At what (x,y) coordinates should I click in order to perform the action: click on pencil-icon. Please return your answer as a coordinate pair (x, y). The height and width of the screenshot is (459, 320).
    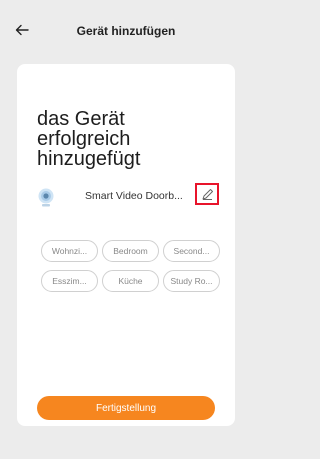
    Looking at the image, I should click on (207, 194).